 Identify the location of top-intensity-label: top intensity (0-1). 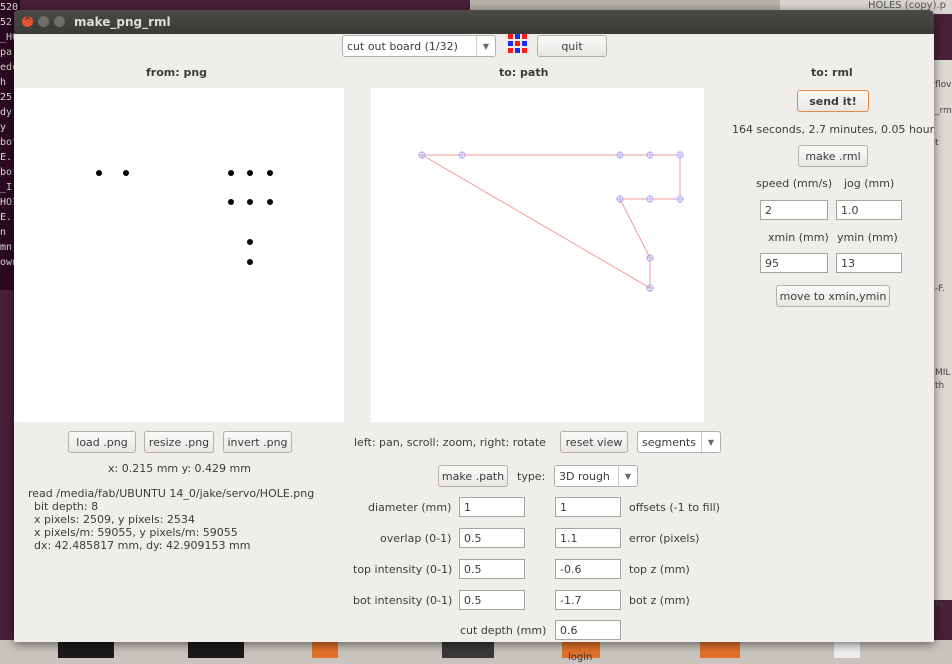
(403, 569).